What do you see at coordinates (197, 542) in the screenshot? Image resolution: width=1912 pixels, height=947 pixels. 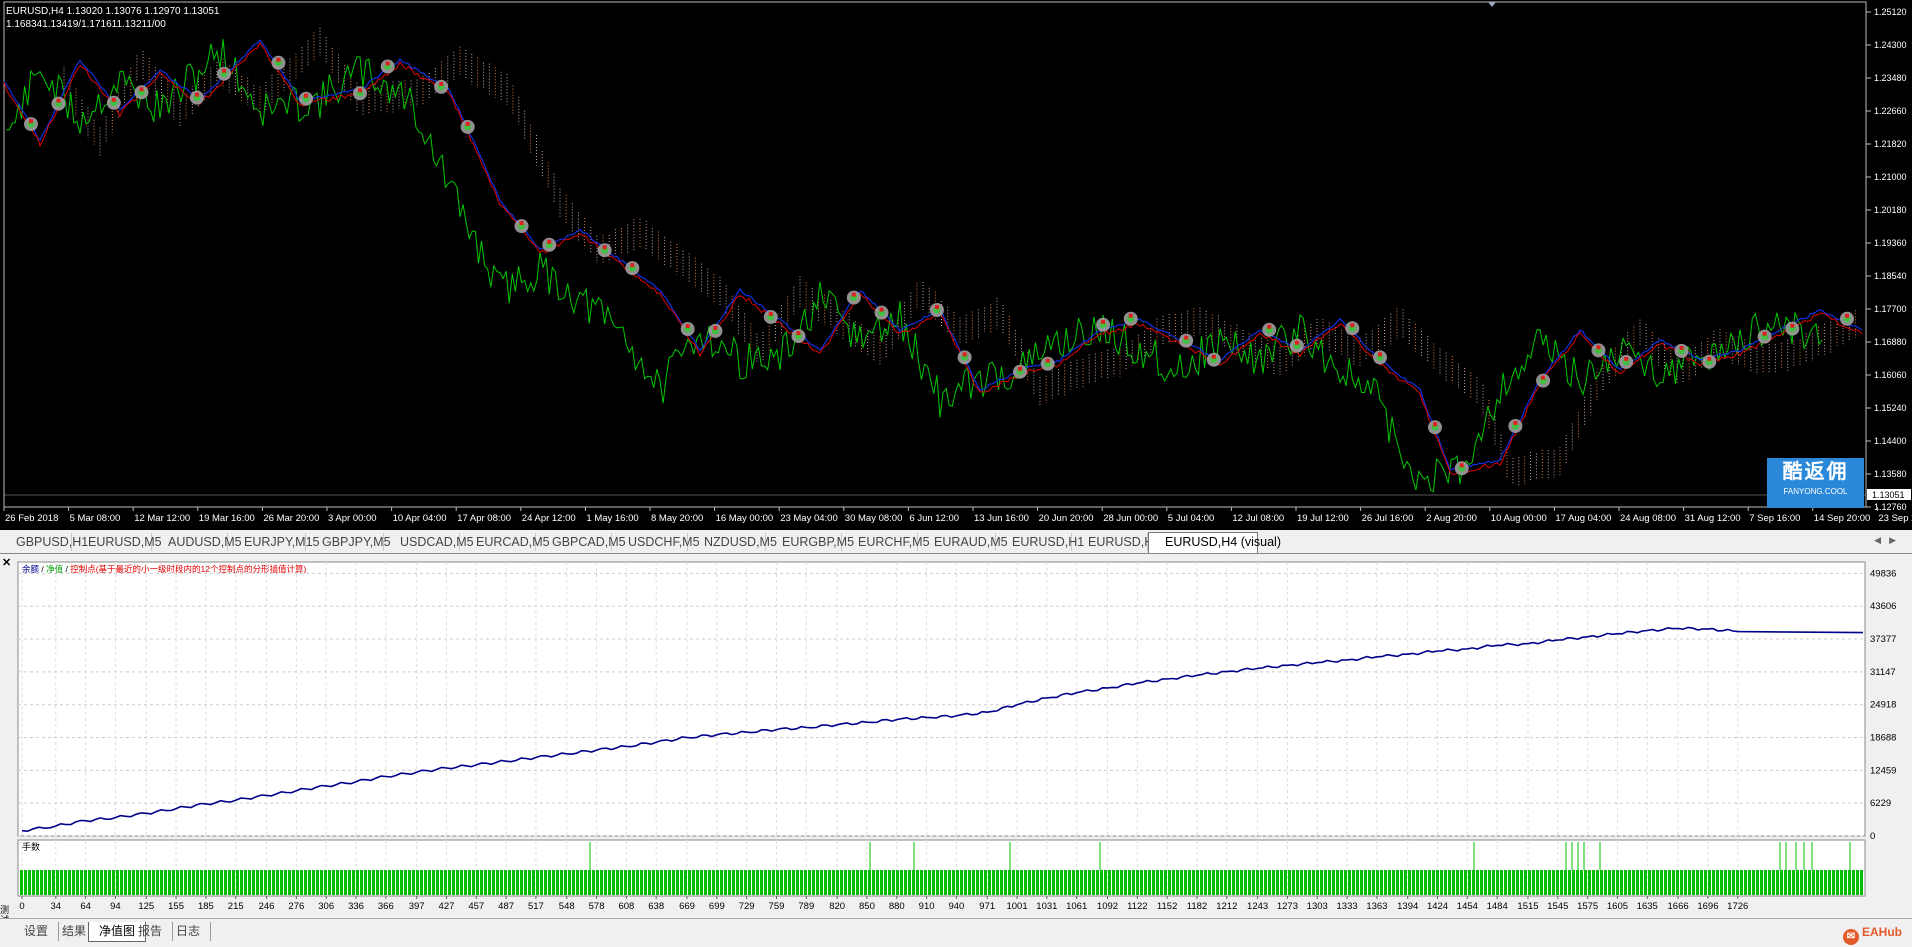 I see `chart-tab: AUDUSD,M5` at bounding box center [197, 542].